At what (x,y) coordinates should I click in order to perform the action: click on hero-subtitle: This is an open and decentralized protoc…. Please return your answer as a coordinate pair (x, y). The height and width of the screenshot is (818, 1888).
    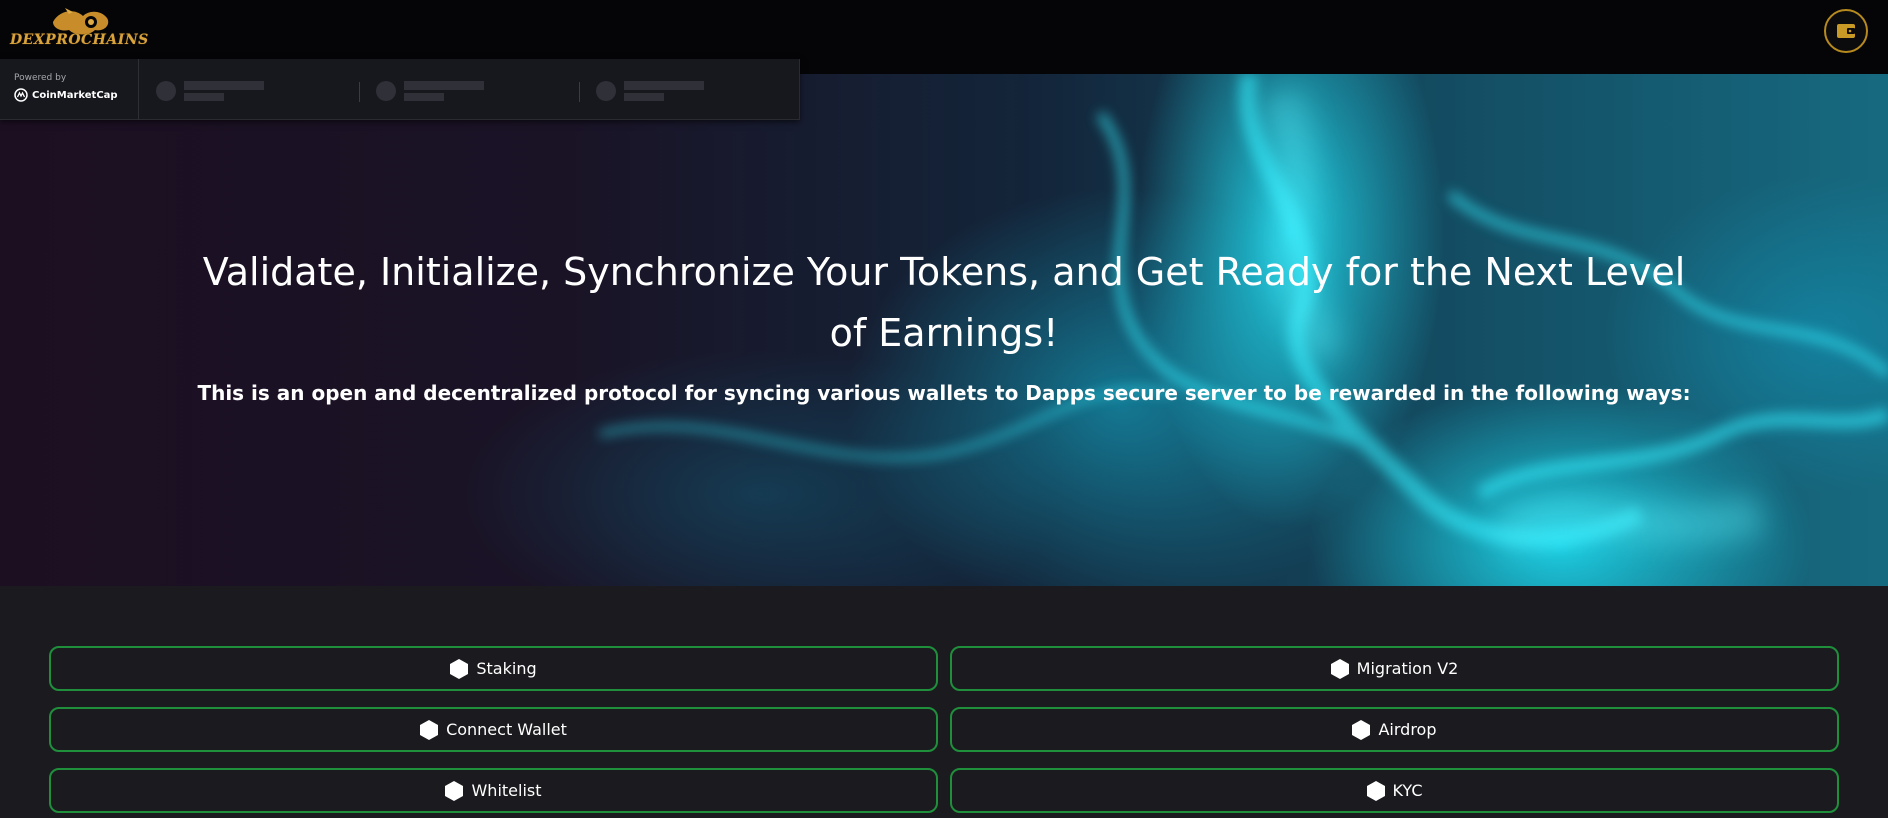
    Looking at the image, I should click on (944, 393).